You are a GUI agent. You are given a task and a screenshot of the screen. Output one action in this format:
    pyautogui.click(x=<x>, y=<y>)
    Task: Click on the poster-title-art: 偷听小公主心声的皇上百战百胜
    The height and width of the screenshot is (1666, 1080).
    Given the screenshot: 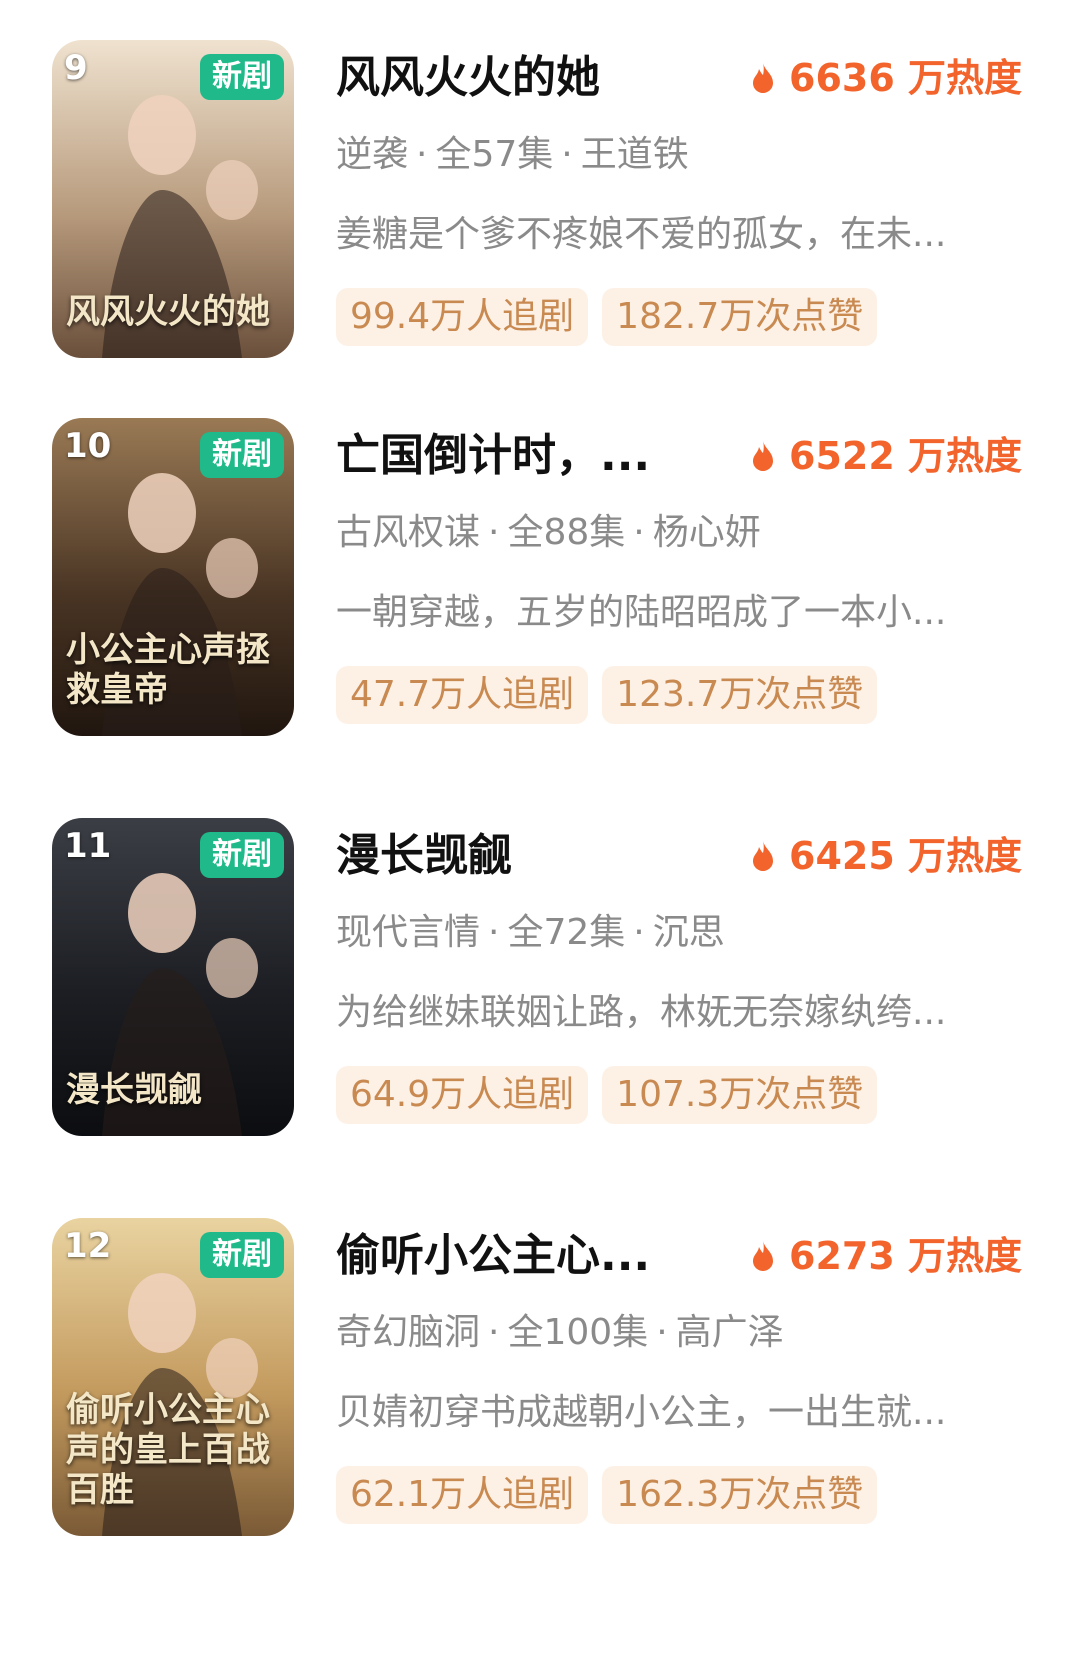 What is the action you would take?
    pyautogui.click(x=168, y=1450)
    